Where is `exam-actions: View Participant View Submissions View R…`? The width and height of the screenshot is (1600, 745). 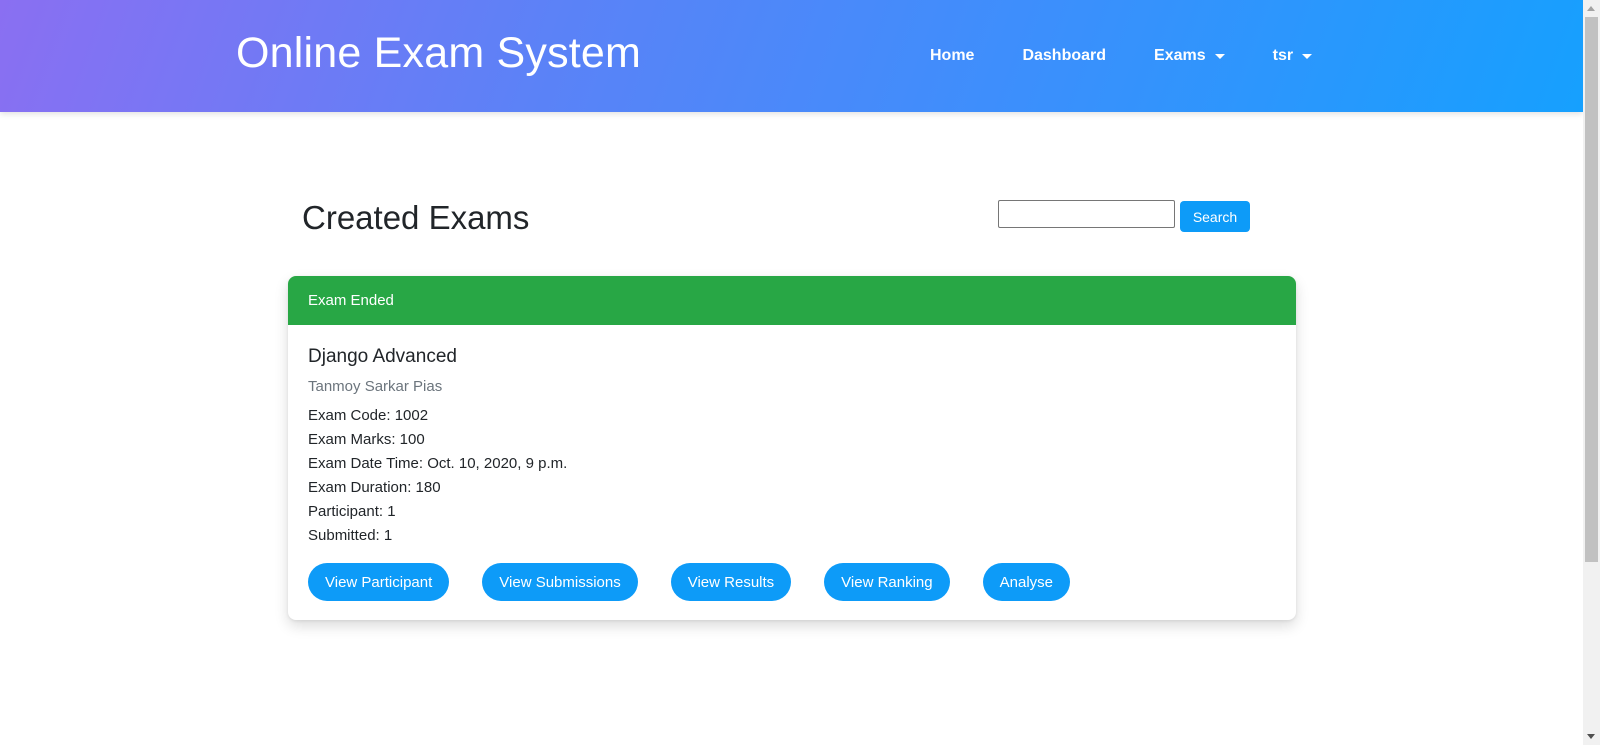 exam-actions: View Participant View Submissions View R… is located at coordinates (792, 582).